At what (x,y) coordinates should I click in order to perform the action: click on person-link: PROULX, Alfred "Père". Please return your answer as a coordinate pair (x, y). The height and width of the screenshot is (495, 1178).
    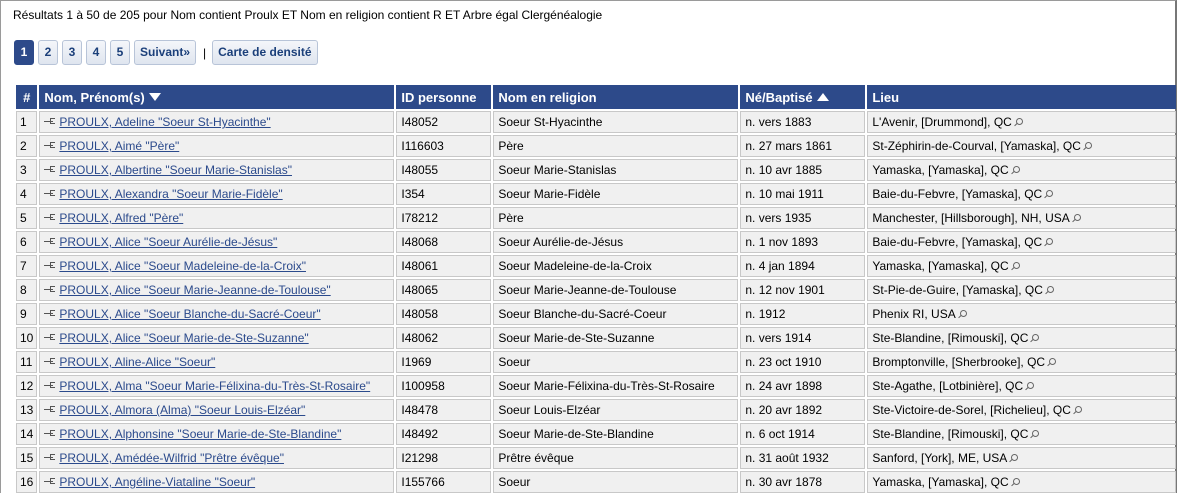
    Looking at the image, I should click on (121, 218).